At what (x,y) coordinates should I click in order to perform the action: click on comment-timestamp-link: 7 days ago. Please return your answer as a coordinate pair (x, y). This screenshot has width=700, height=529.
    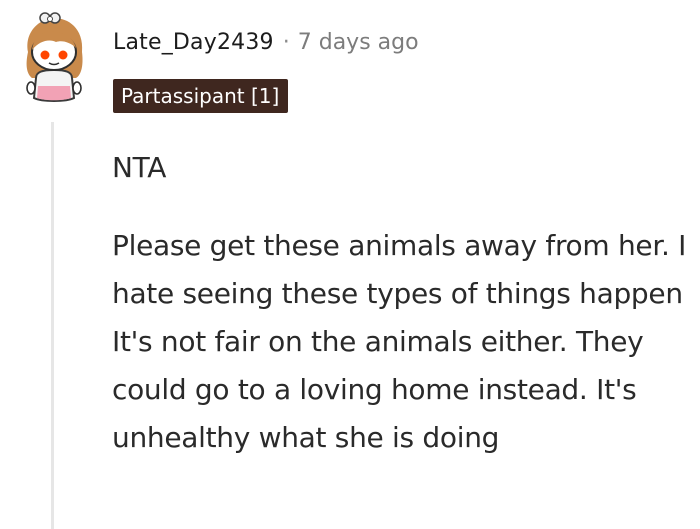
    Looking at the image, I should click on (358, 42).